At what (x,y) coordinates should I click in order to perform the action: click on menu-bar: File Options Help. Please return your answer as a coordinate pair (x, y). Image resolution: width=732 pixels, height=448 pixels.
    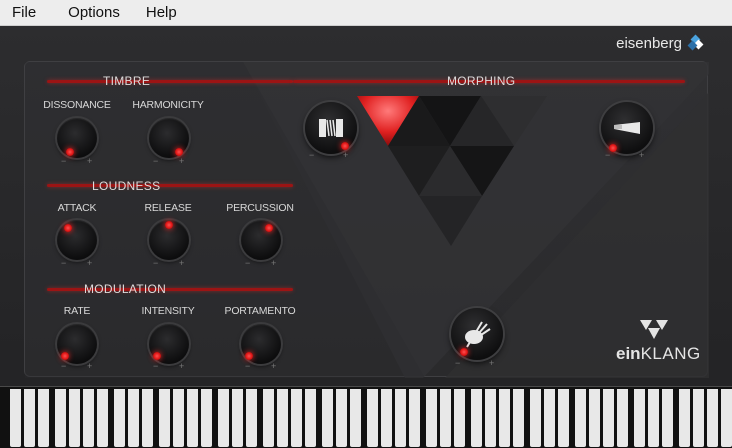
    Looking at the image, I should click on (366, 13).